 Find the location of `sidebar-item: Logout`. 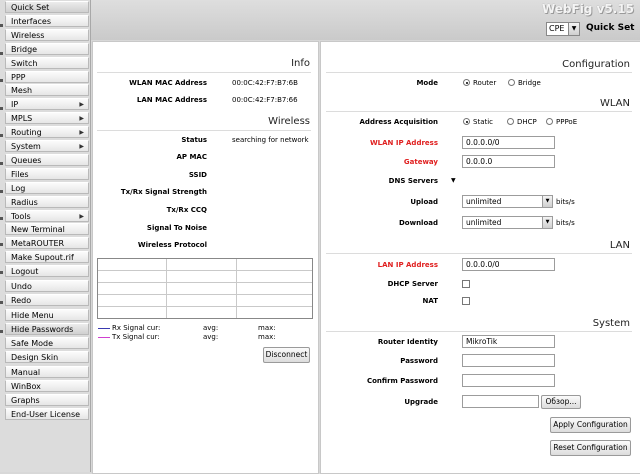

sidebar-item: Logout is located at coordinates (47, 271).